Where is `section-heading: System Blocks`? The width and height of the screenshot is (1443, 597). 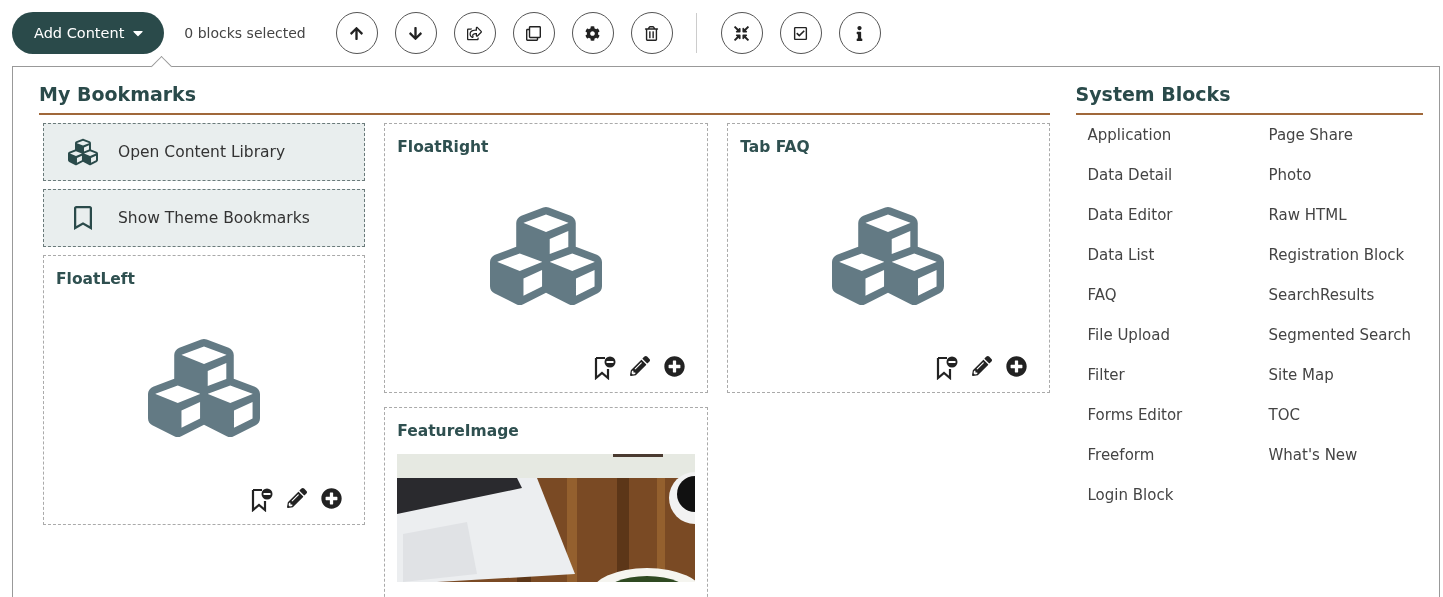 section-heading: System Blocks is located at coordinates (1249, 97).